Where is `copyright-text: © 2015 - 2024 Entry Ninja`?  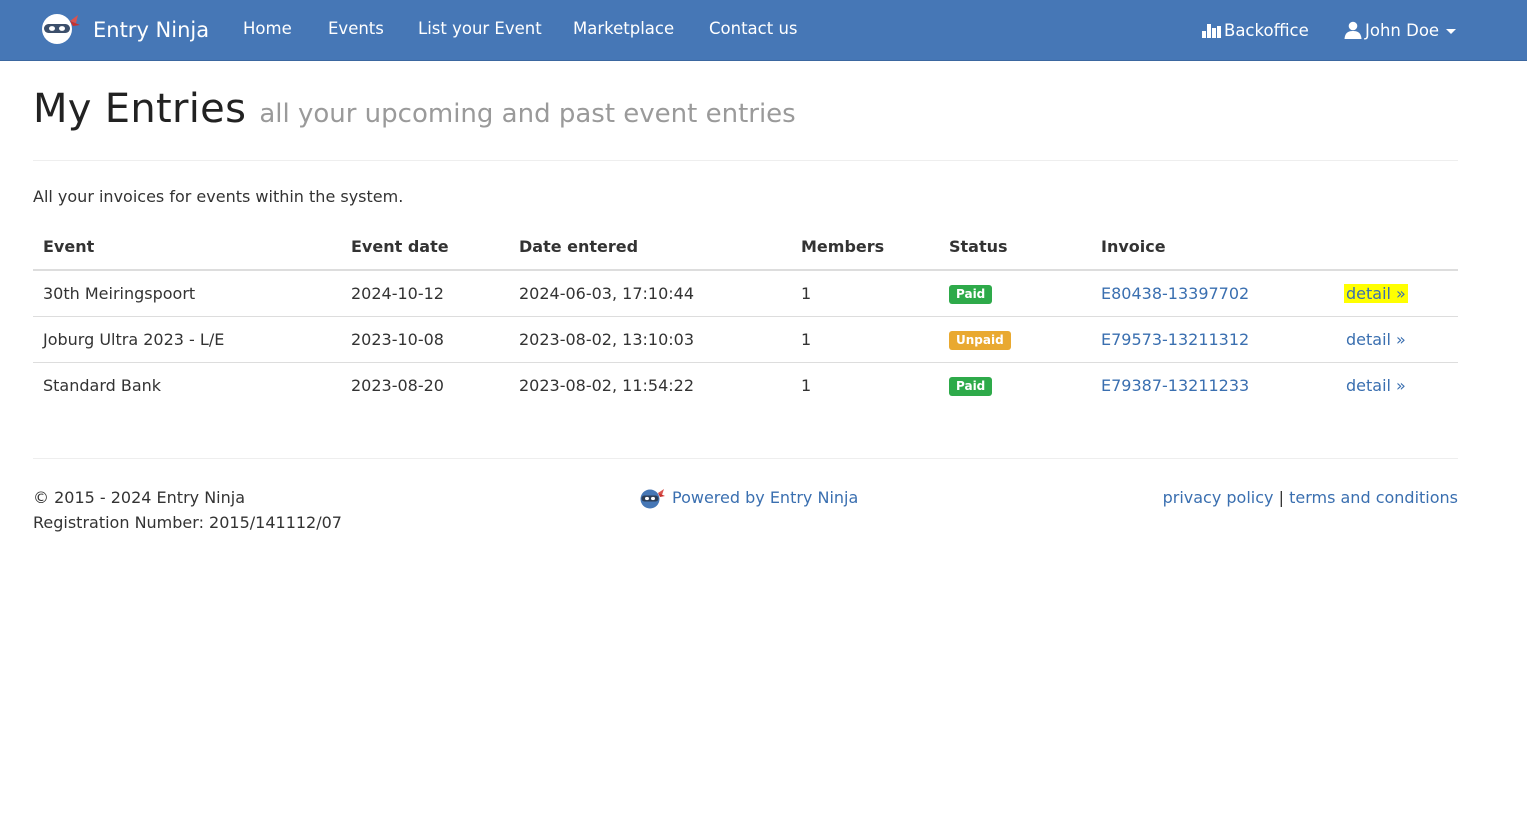
copyright-text: © 2015 - 2024 Entry Ninja is located at coordinates (139, 497).